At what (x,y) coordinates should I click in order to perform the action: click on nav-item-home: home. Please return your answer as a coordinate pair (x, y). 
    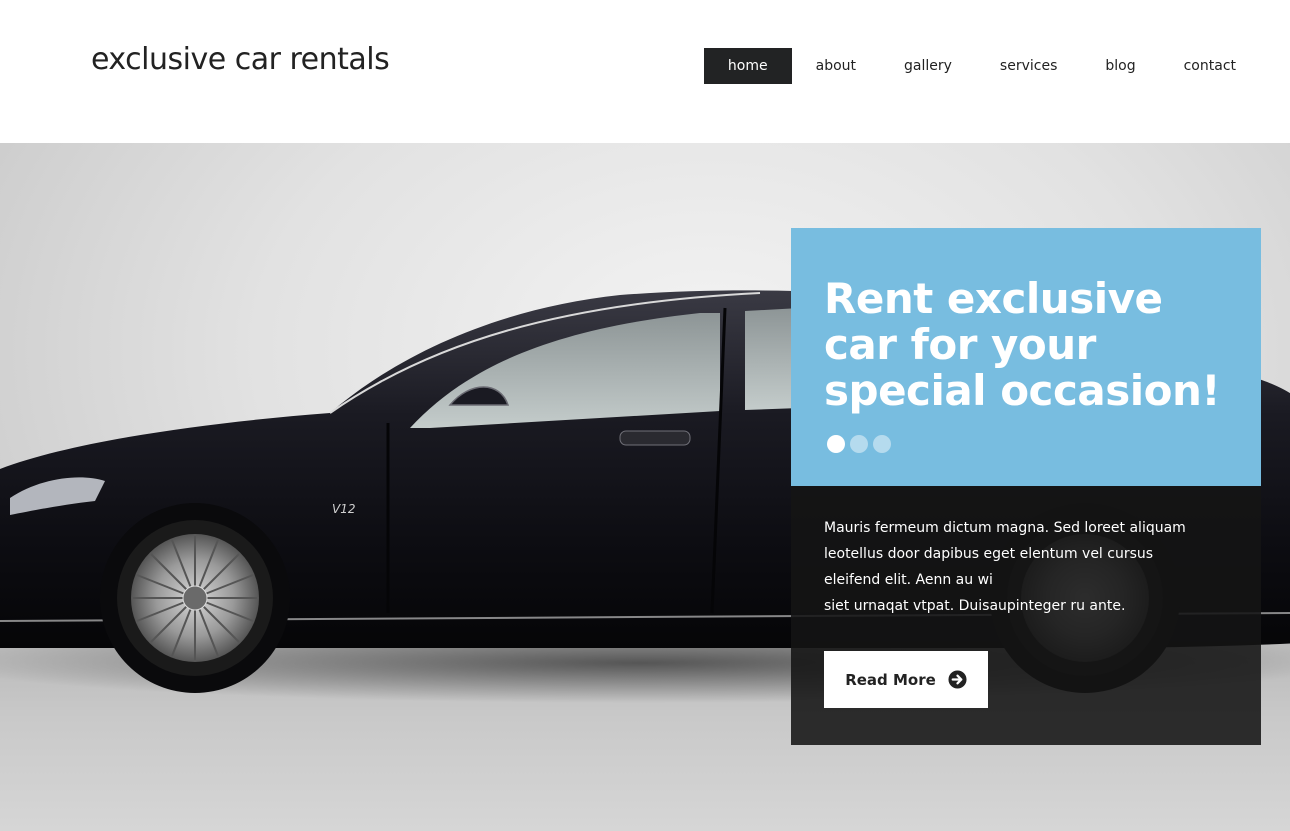
    Looking at the image, I should click on (747, 66).